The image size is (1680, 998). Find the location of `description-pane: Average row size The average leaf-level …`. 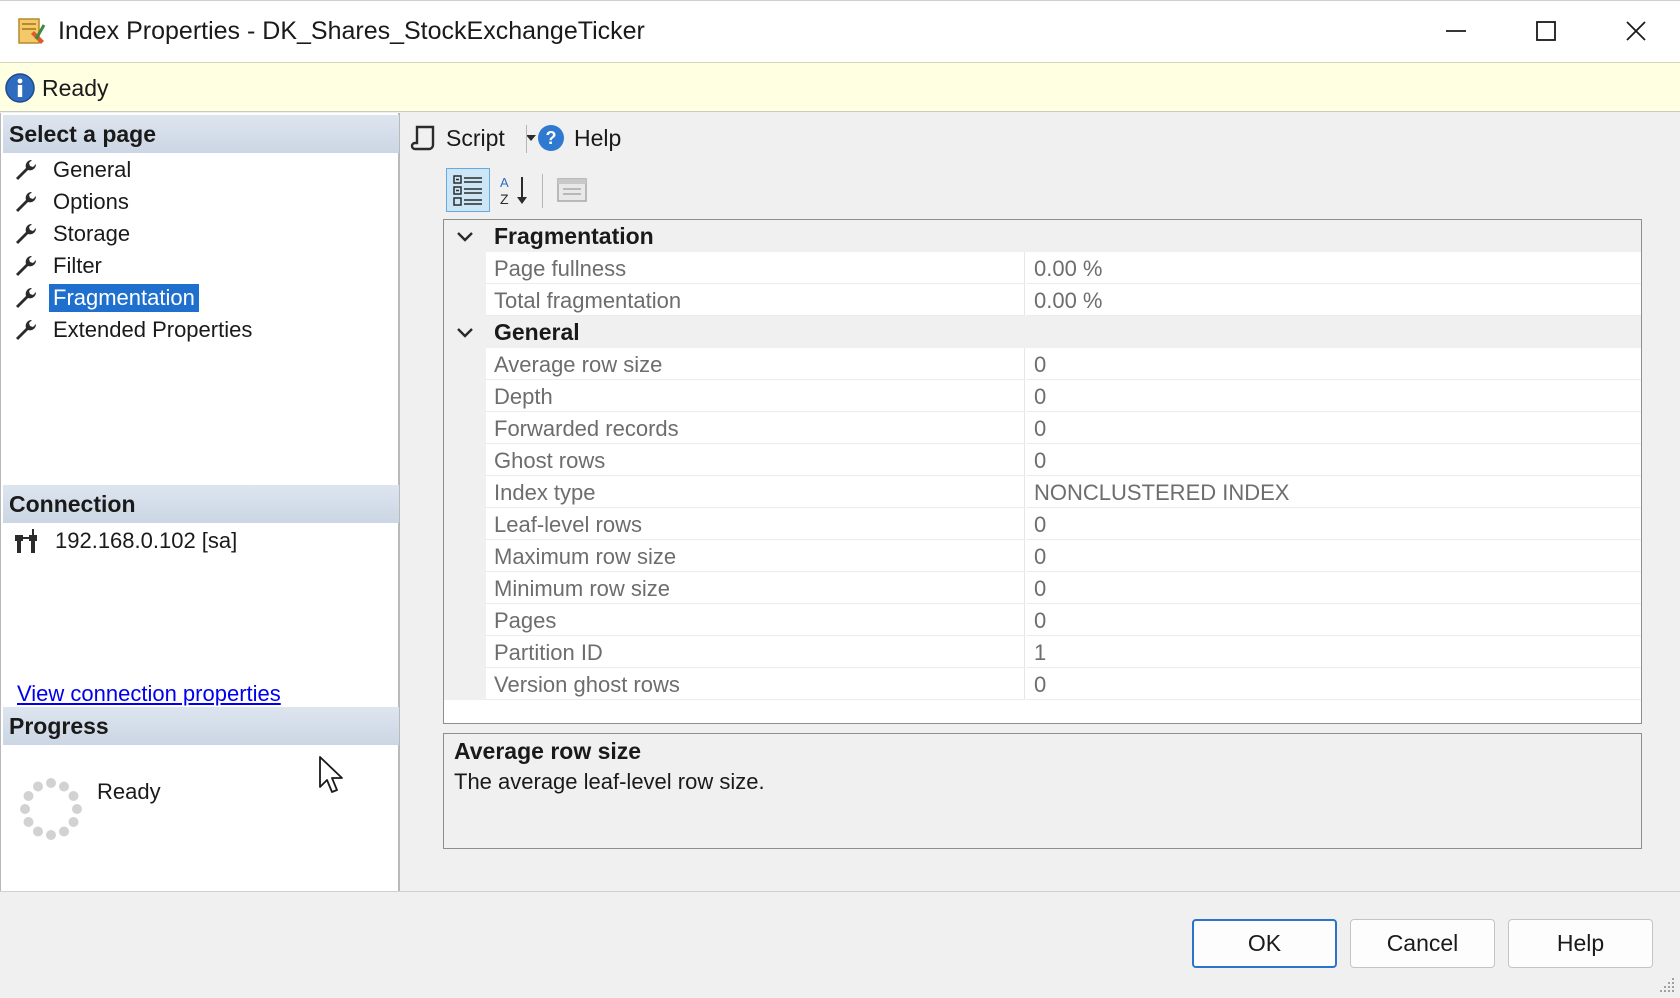

description-pane: Average row size The average leaf-level … is located at coordinates (1042, 791).